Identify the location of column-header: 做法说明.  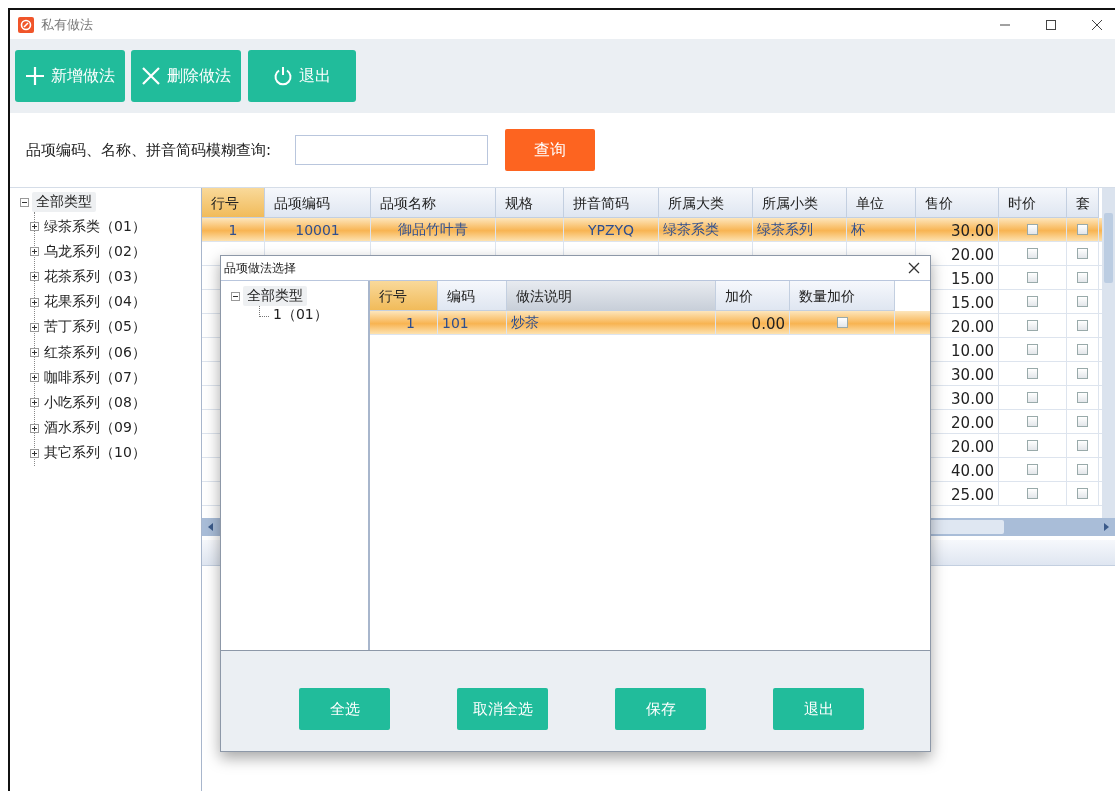
(611, 296).